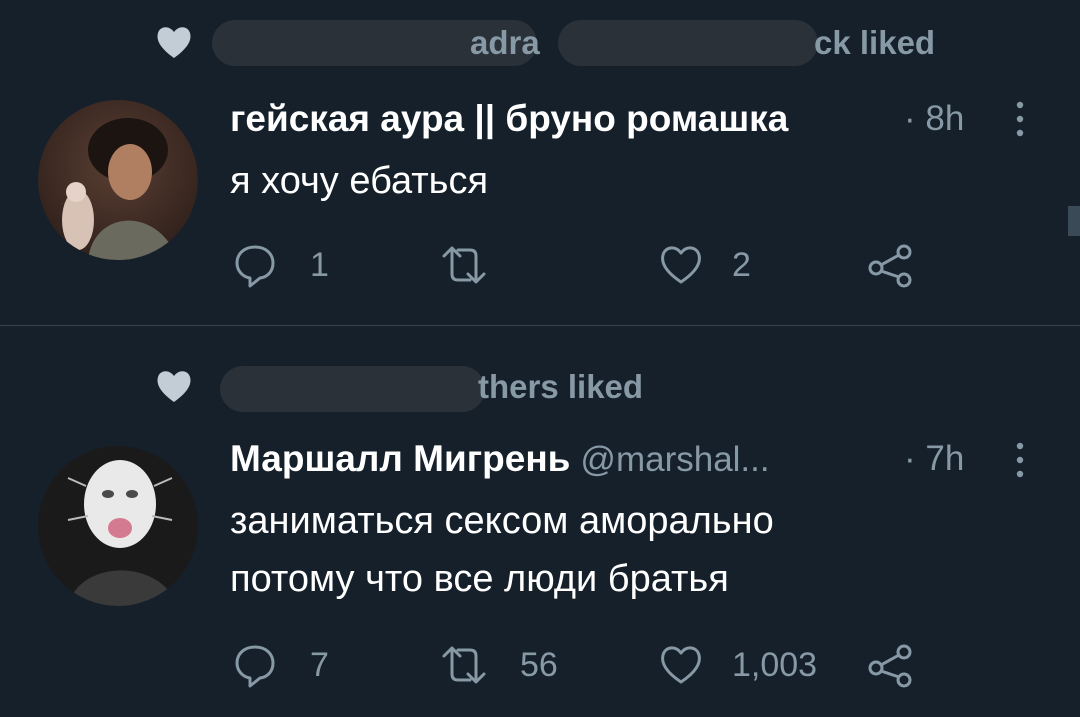 This screenshot has height=717, width=1080. What do you see at coordinates (505, 42) in the screenshot?
I see `social-context-text: adra` at bounding box center [505, 42].